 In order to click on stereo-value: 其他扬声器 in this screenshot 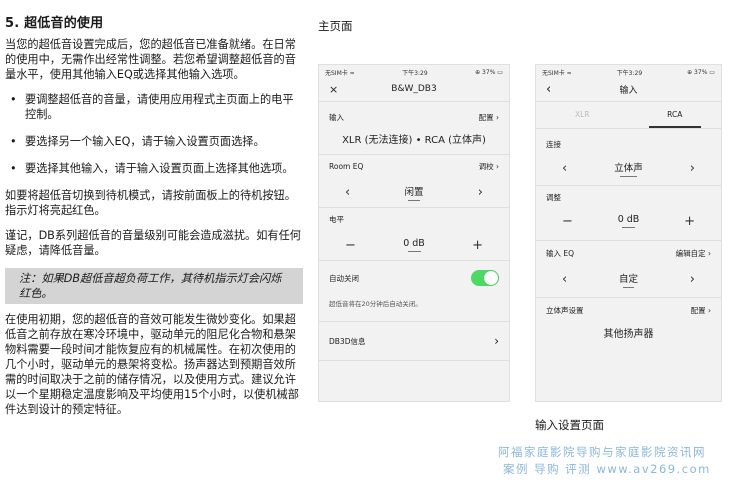, I will do `click(628, 334)`.